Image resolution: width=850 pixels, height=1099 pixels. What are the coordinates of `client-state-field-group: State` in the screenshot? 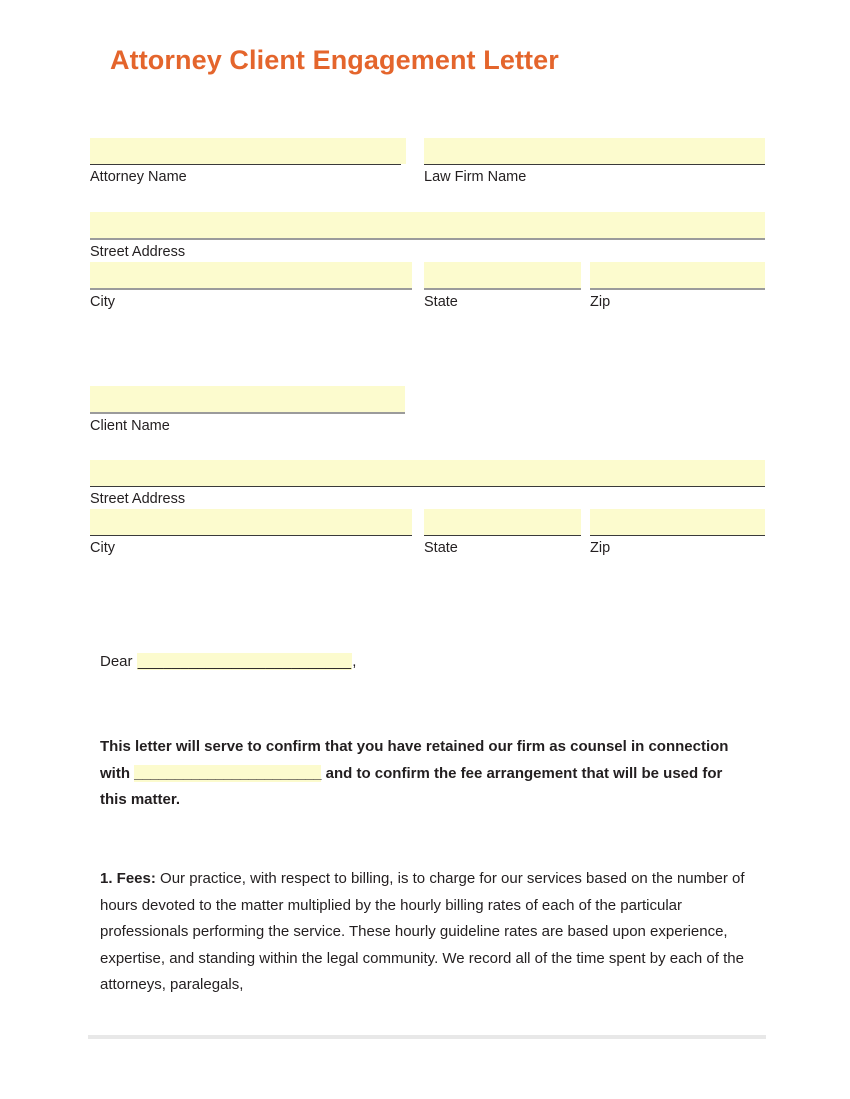 It's located at (502, 533).